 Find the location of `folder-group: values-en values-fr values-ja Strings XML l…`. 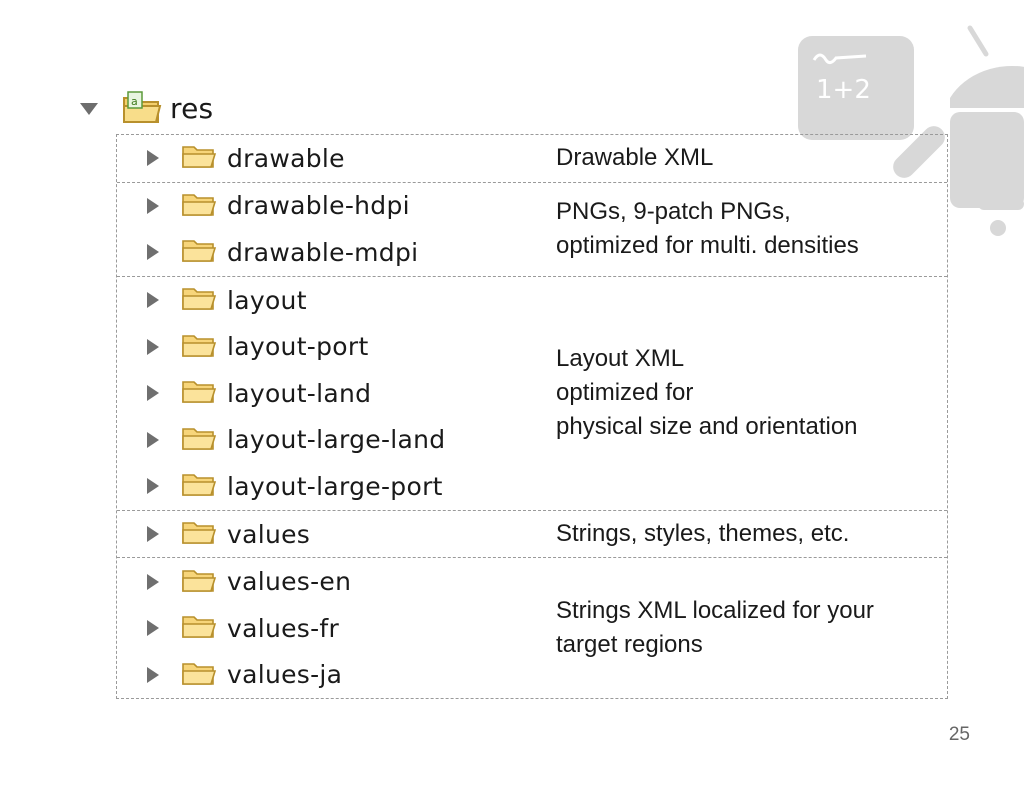

folder-group: values-en values-fr values-ja Strings XML l… is located at coordinates (532, 627).